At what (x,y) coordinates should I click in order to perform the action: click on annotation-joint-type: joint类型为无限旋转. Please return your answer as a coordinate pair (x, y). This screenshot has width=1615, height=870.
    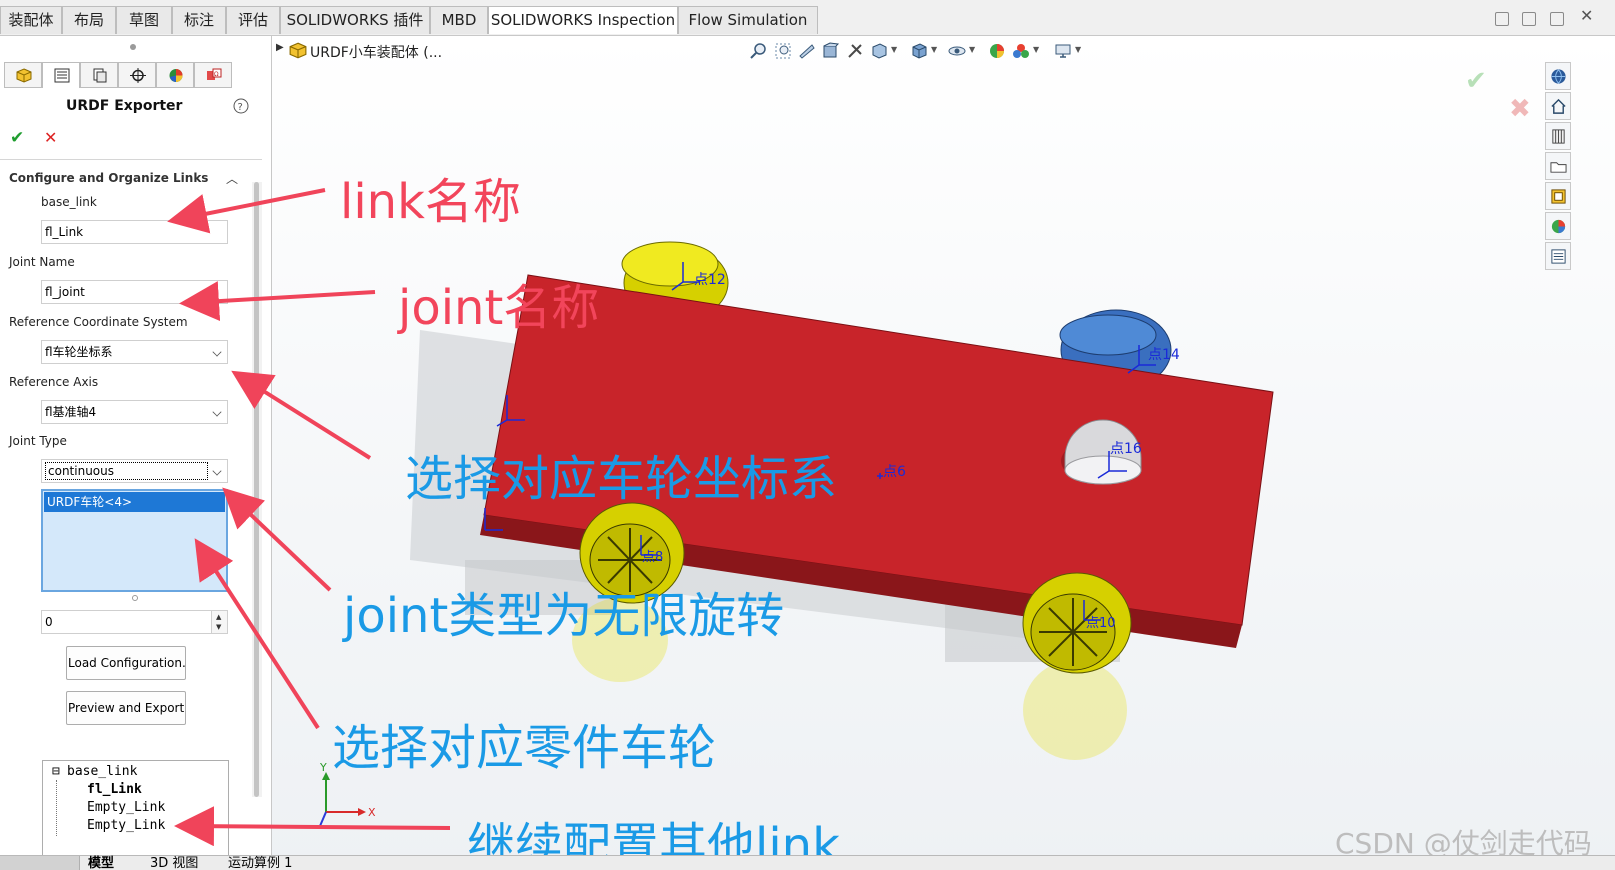
    Looking at the image, I should click on (564, 616).